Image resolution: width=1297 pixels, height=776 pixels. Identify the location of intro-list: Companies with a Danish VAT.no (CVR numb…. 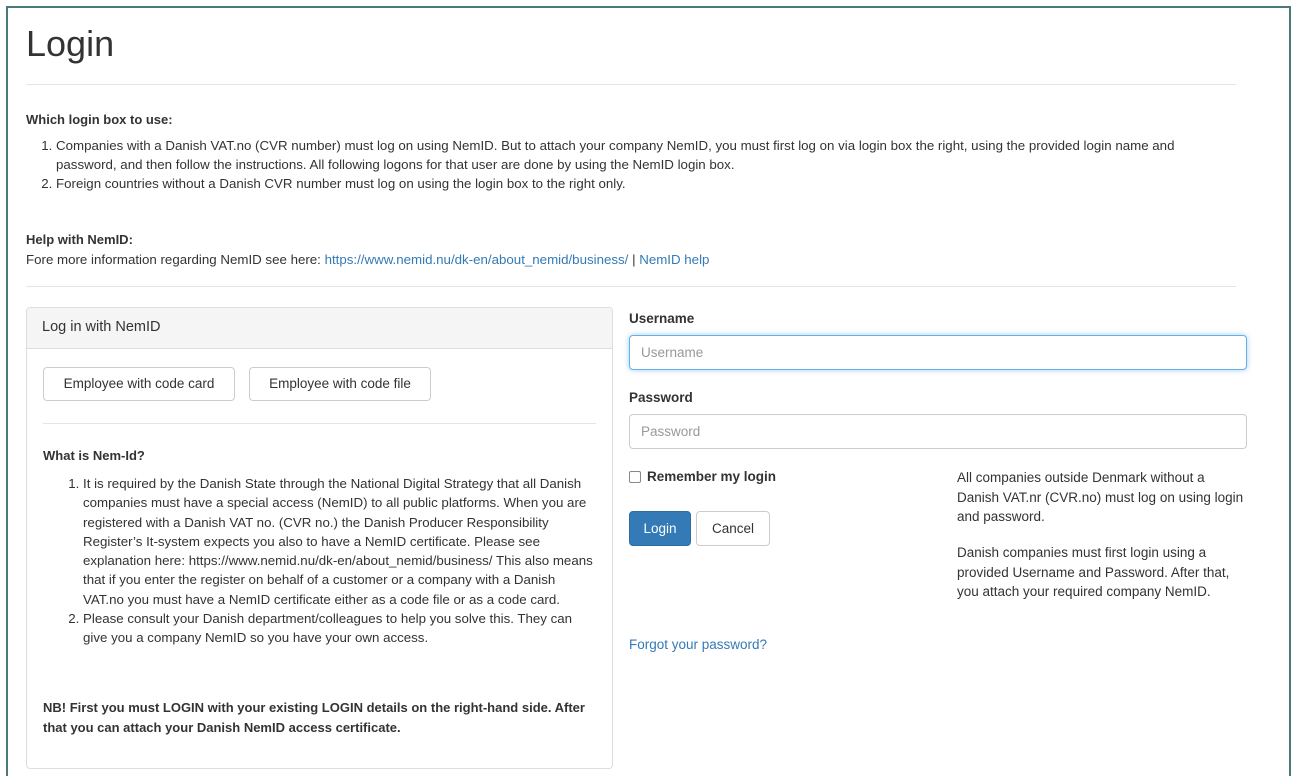
(631, 164).